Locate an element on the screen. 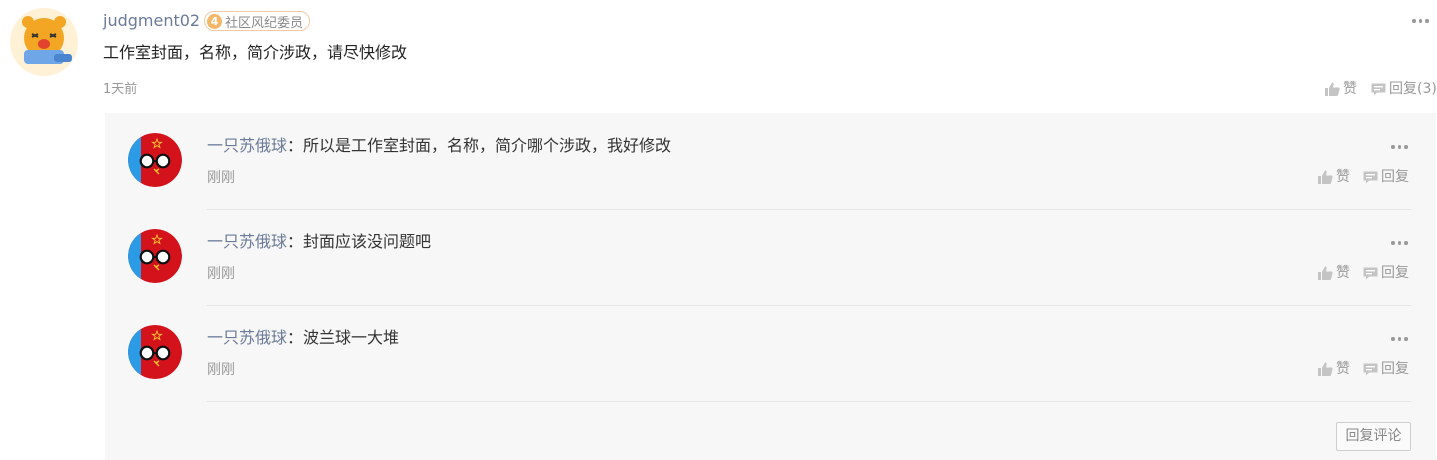 This screenshot has height=460, width=1437. reply-comment-button: 回复评论 is located at coordinates (1373, 436).